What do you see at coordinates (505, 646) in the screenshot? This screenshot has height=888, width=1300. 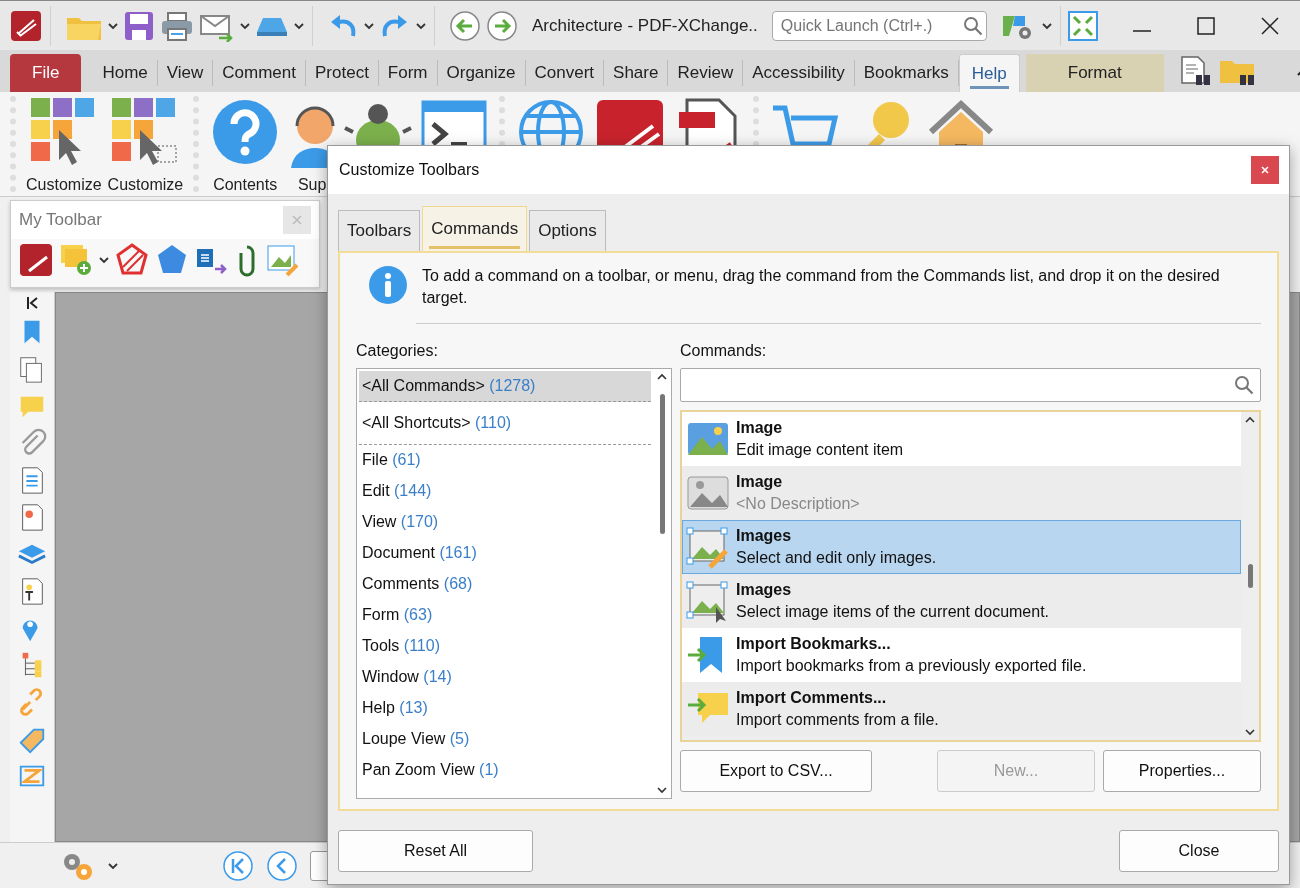 I see `category-item: Tools (110)` at bounding box center [505, 646].